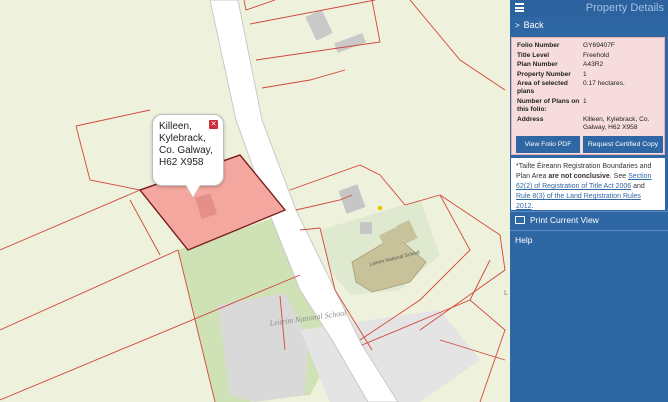  I want to click on chevron-right-icon: >, so click(517, 25).